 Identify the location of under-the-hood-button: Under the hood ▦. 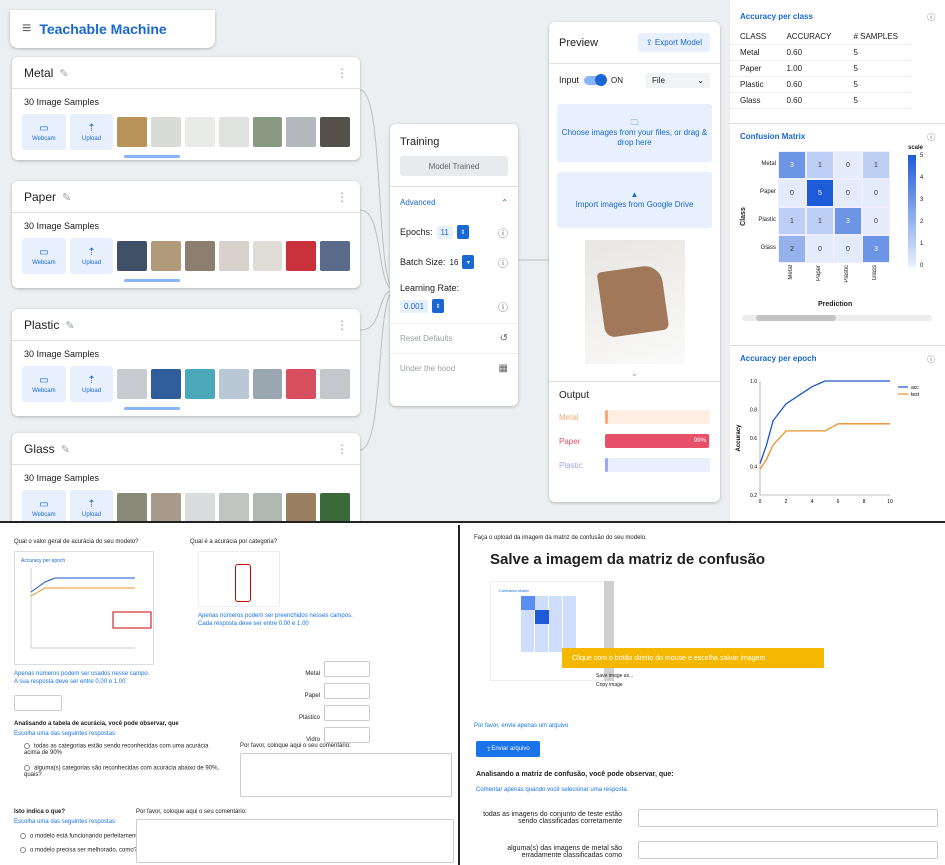
(454, 368).